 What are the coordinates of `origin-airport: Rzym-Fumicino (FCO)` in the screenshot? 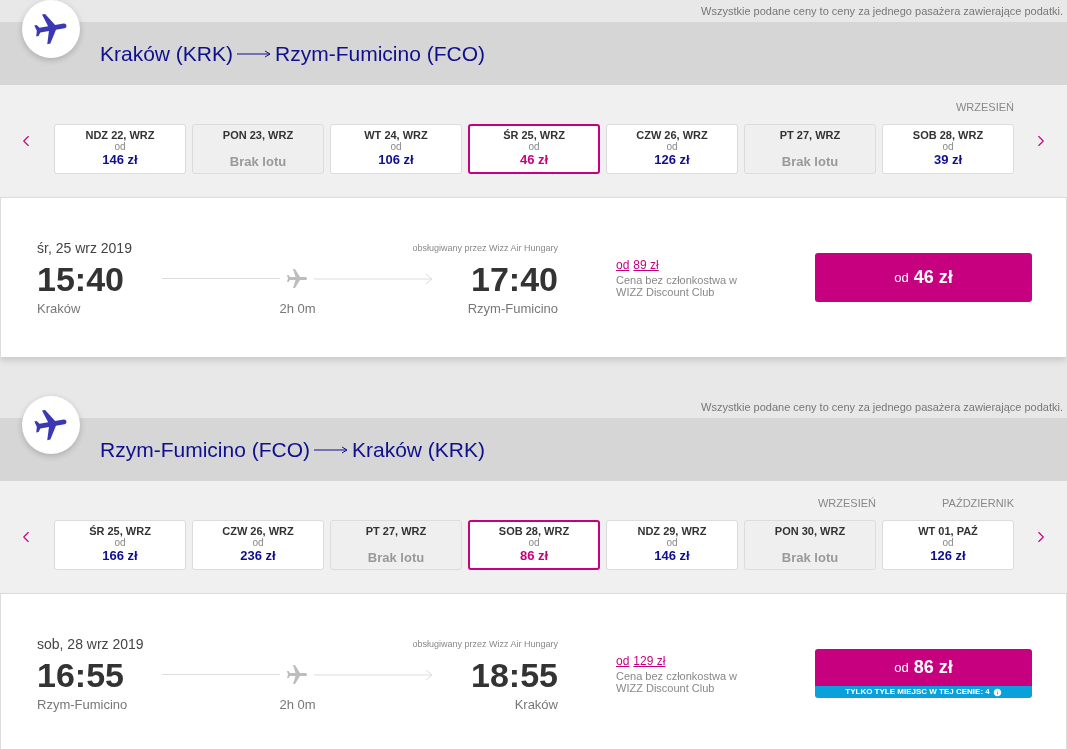 It's located at (205, 449).